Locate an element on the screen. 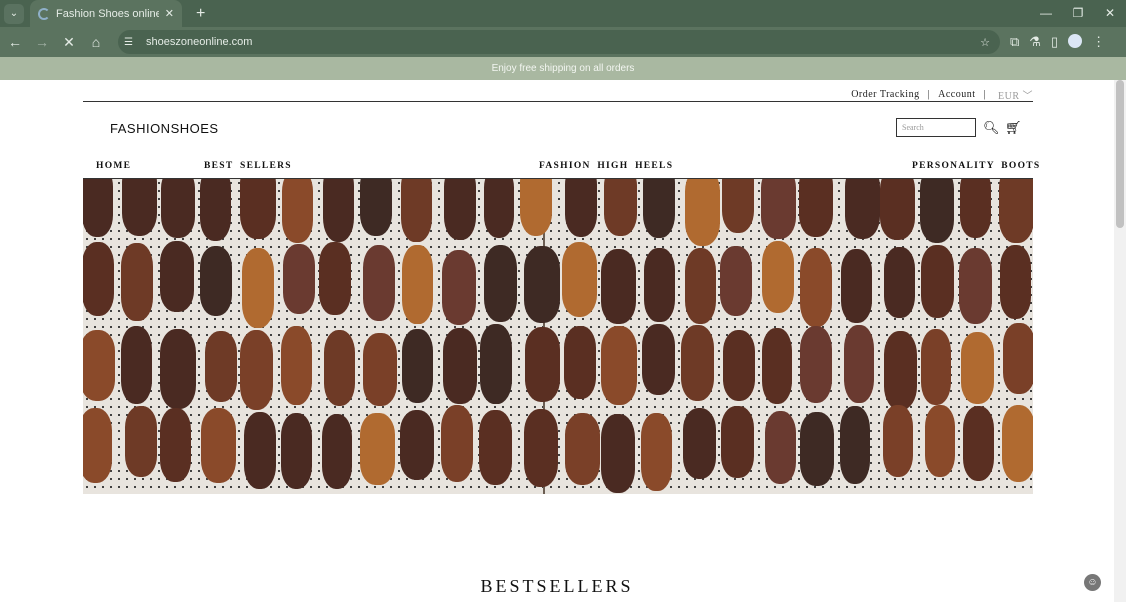 This screenshot has height=602, width=1126. logo: FASHIONSHOES is located at coordinates (164, 128).